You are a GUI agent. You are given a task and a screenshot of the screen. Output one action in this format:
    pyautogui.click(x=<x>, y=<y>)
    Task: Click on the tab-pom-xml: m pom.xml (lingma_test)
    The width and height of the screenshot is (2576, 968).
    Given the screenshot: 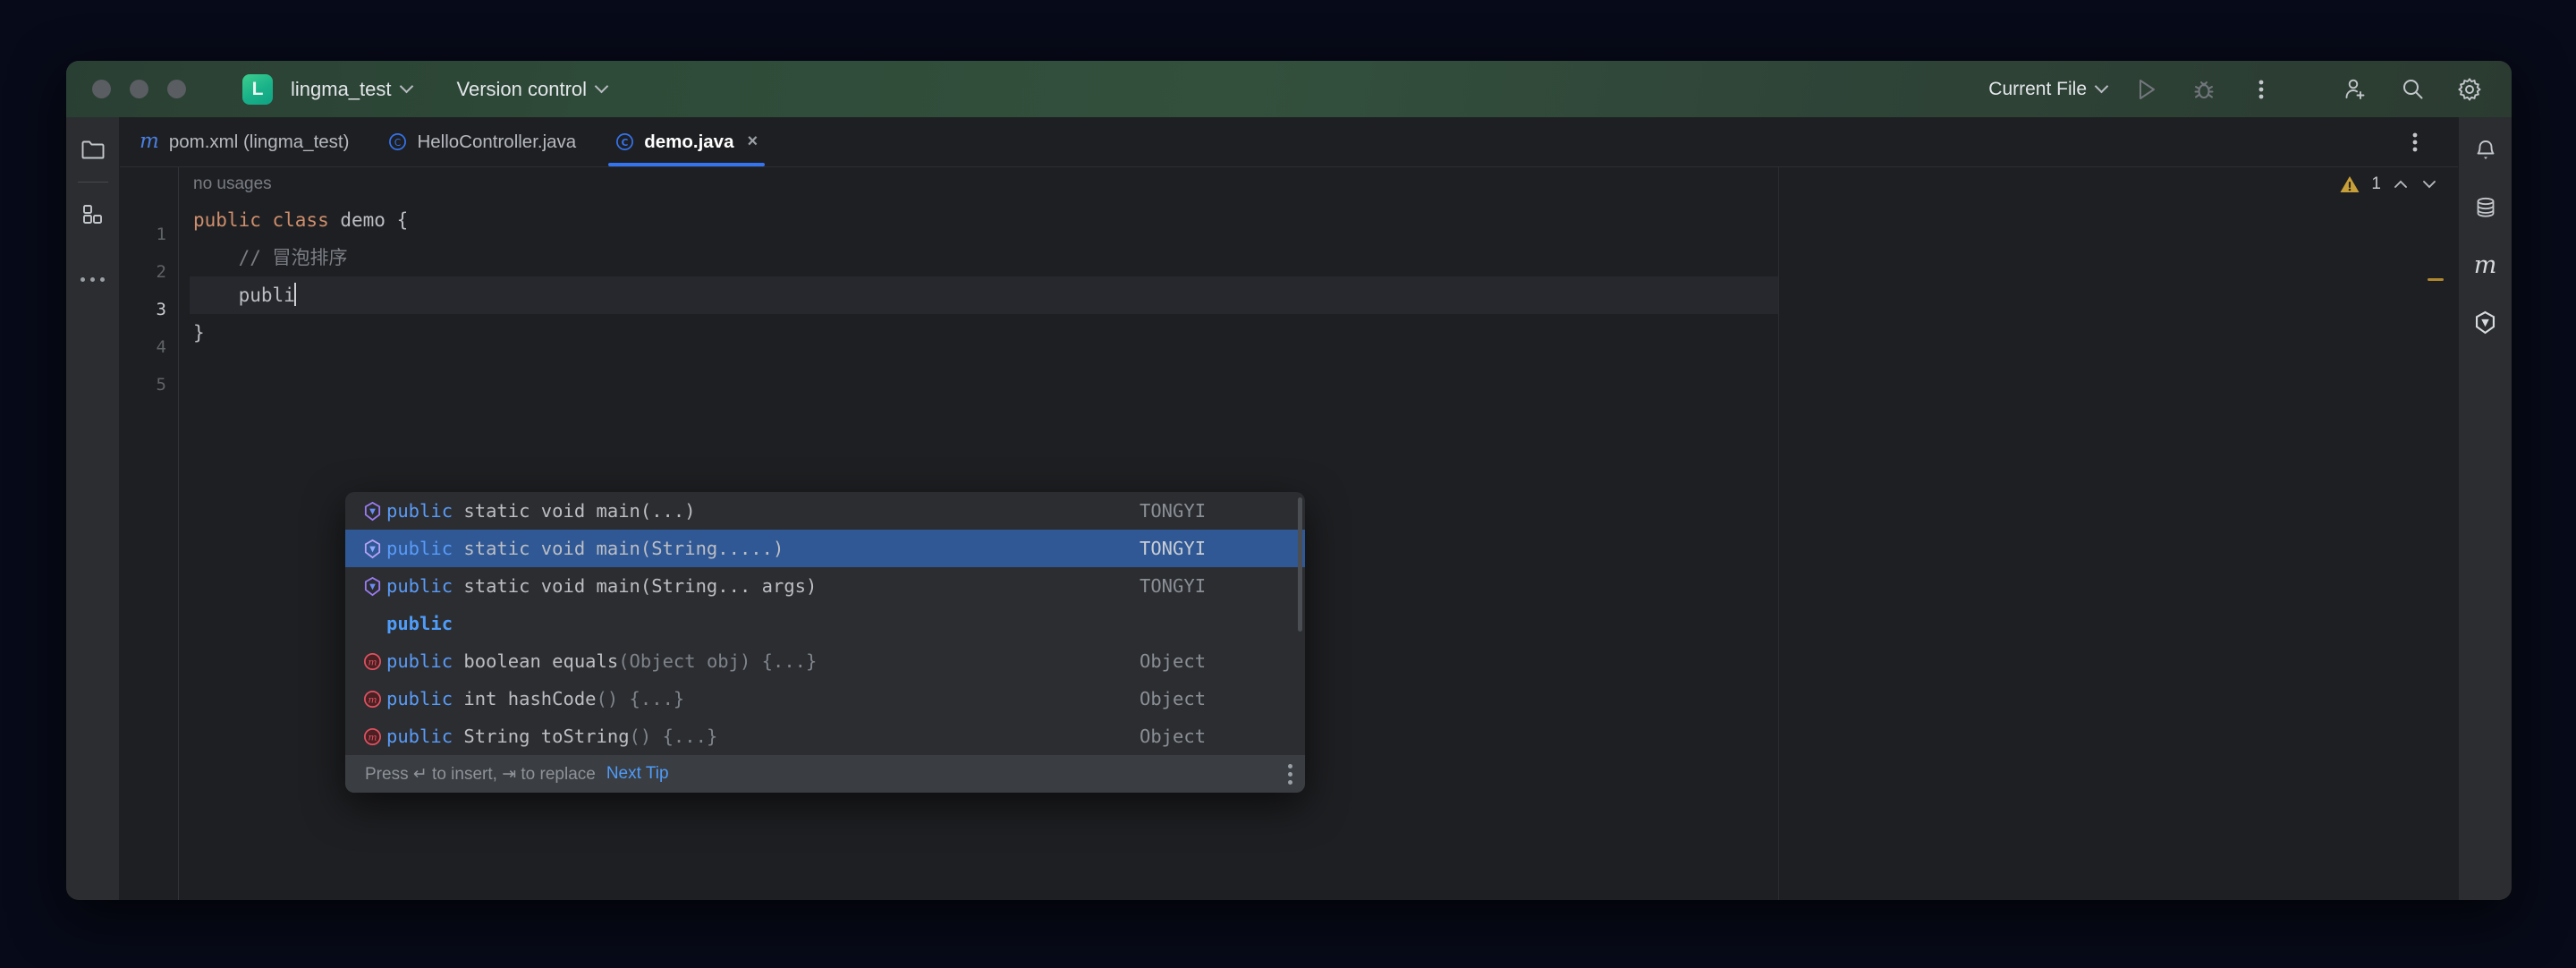 What is the action you would take?
    pyautogui.click(x=244, y=141)
    